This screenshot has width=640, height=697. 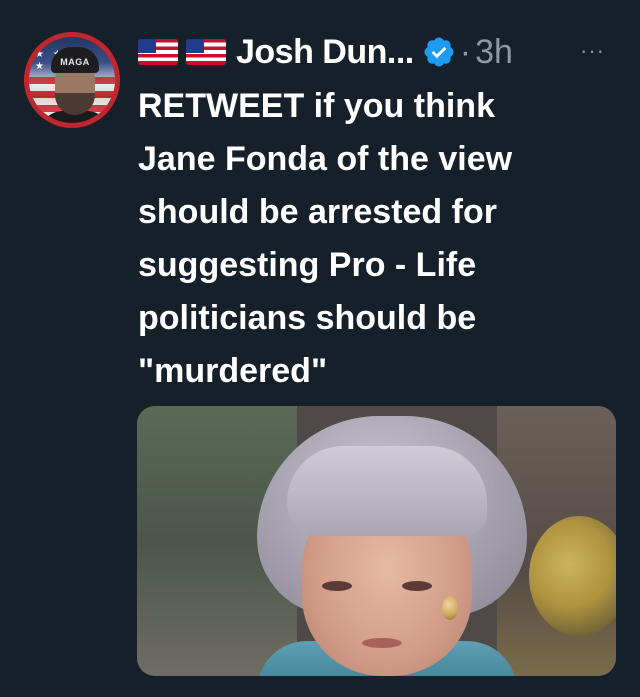 What do you see at coordinates (317, 212) in the screenshot?
I see `tweet-text-line: should be arrested for` at bounding box center [317, 212].